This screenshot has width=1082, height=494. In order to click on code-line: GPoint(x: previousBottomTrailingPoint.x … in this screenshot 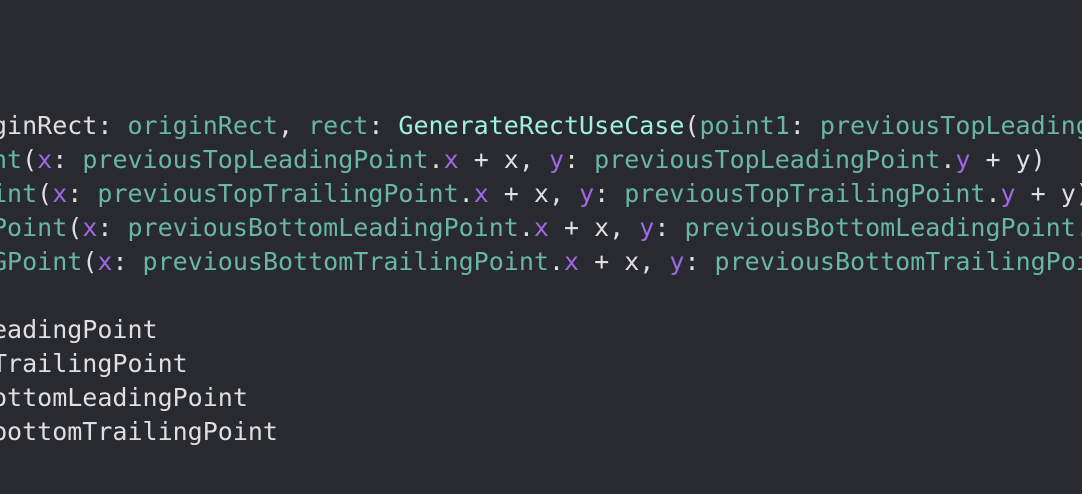, I will do `click(541, 262)`.